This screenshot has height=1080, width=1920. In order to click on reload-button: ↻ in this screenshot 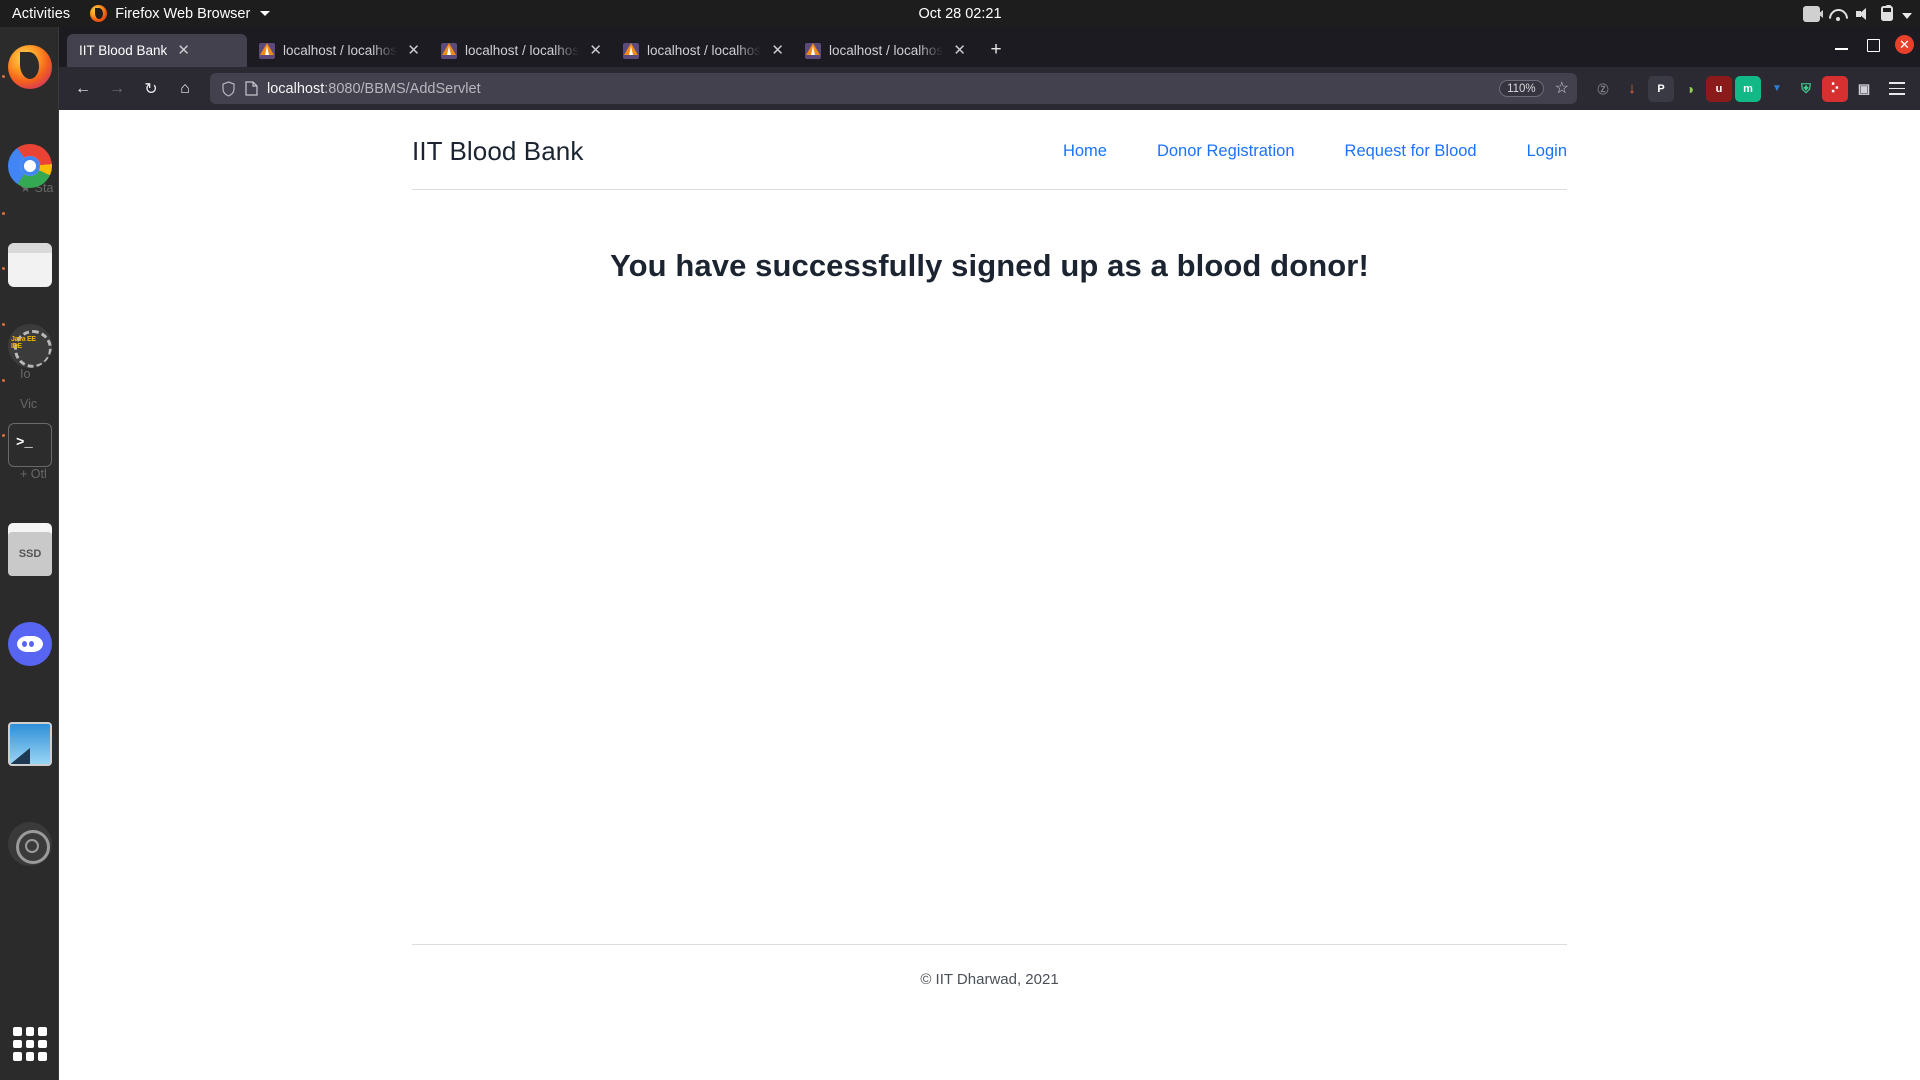, I will do `click(151, 89)`.